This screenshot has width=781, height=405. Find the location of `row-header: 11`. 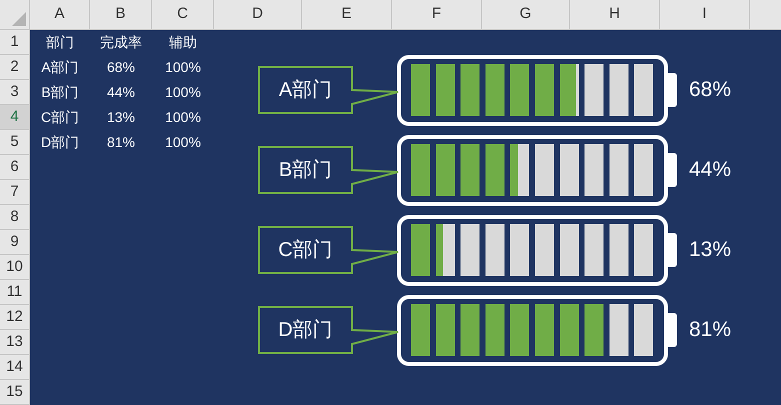

row-header: 11 is located at coordinates (14, 292).